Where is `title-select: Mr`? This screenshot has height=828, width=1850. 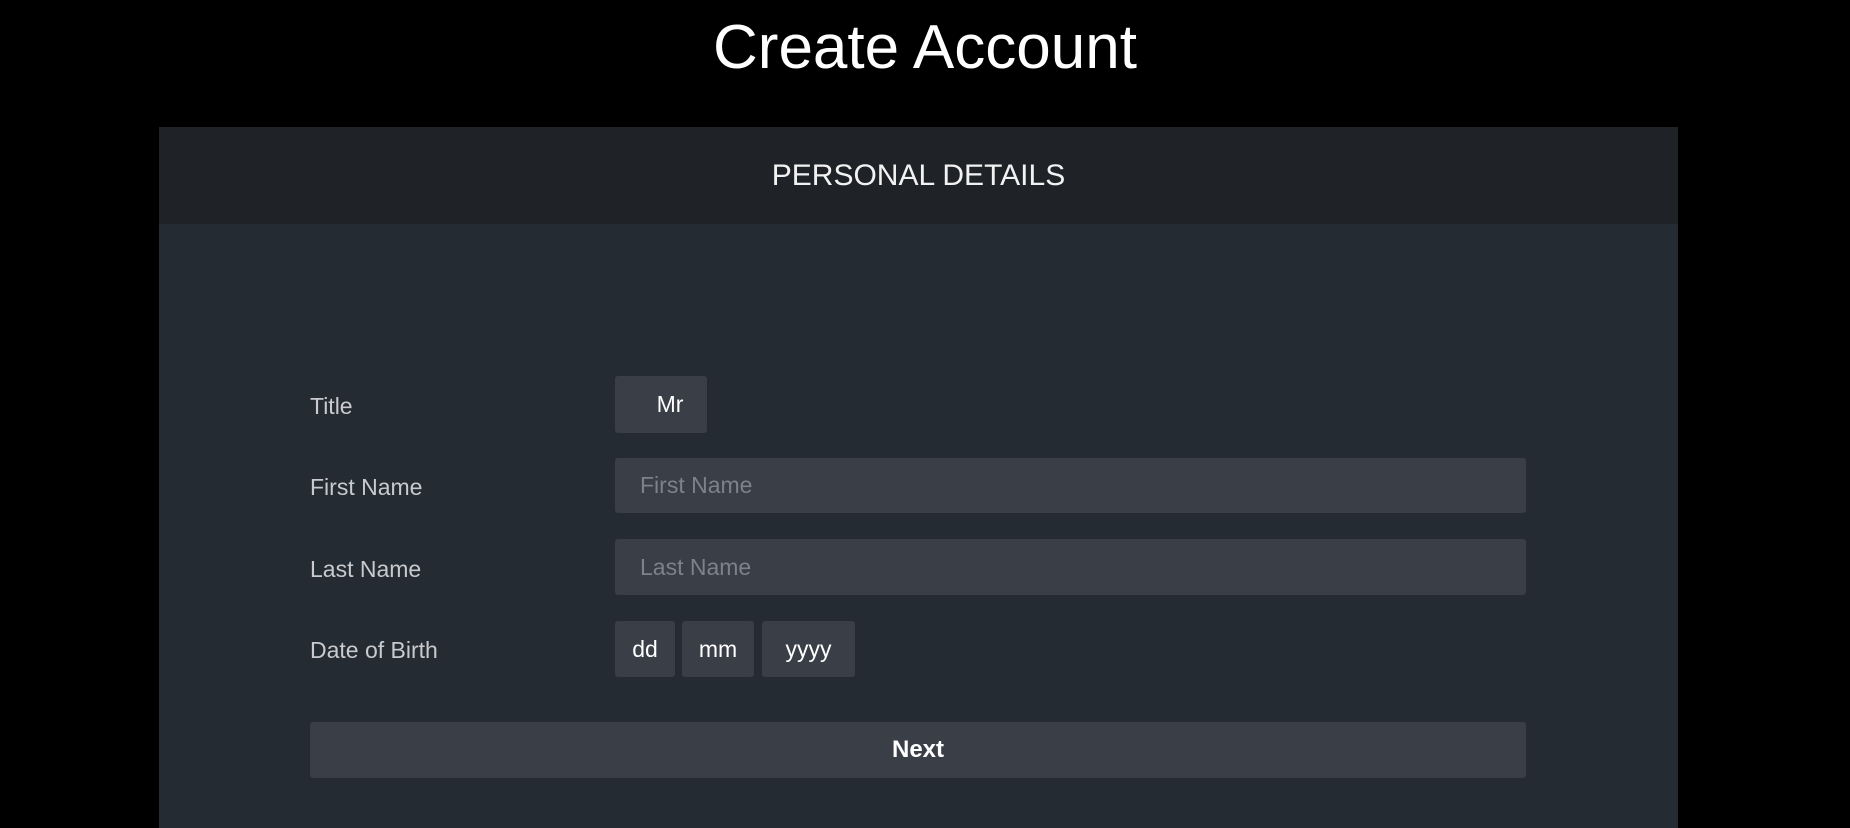 title-select: Mr is located at coordinates (661, 404).